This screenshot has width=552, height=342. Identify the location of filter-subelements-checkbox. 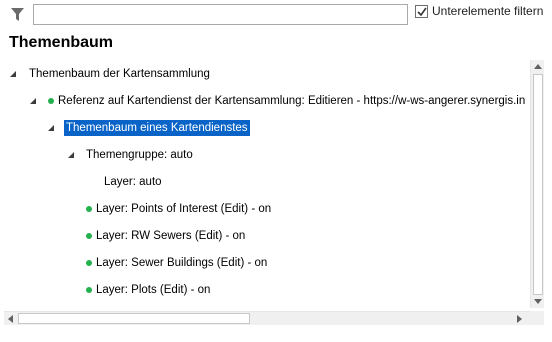
(421, 11).